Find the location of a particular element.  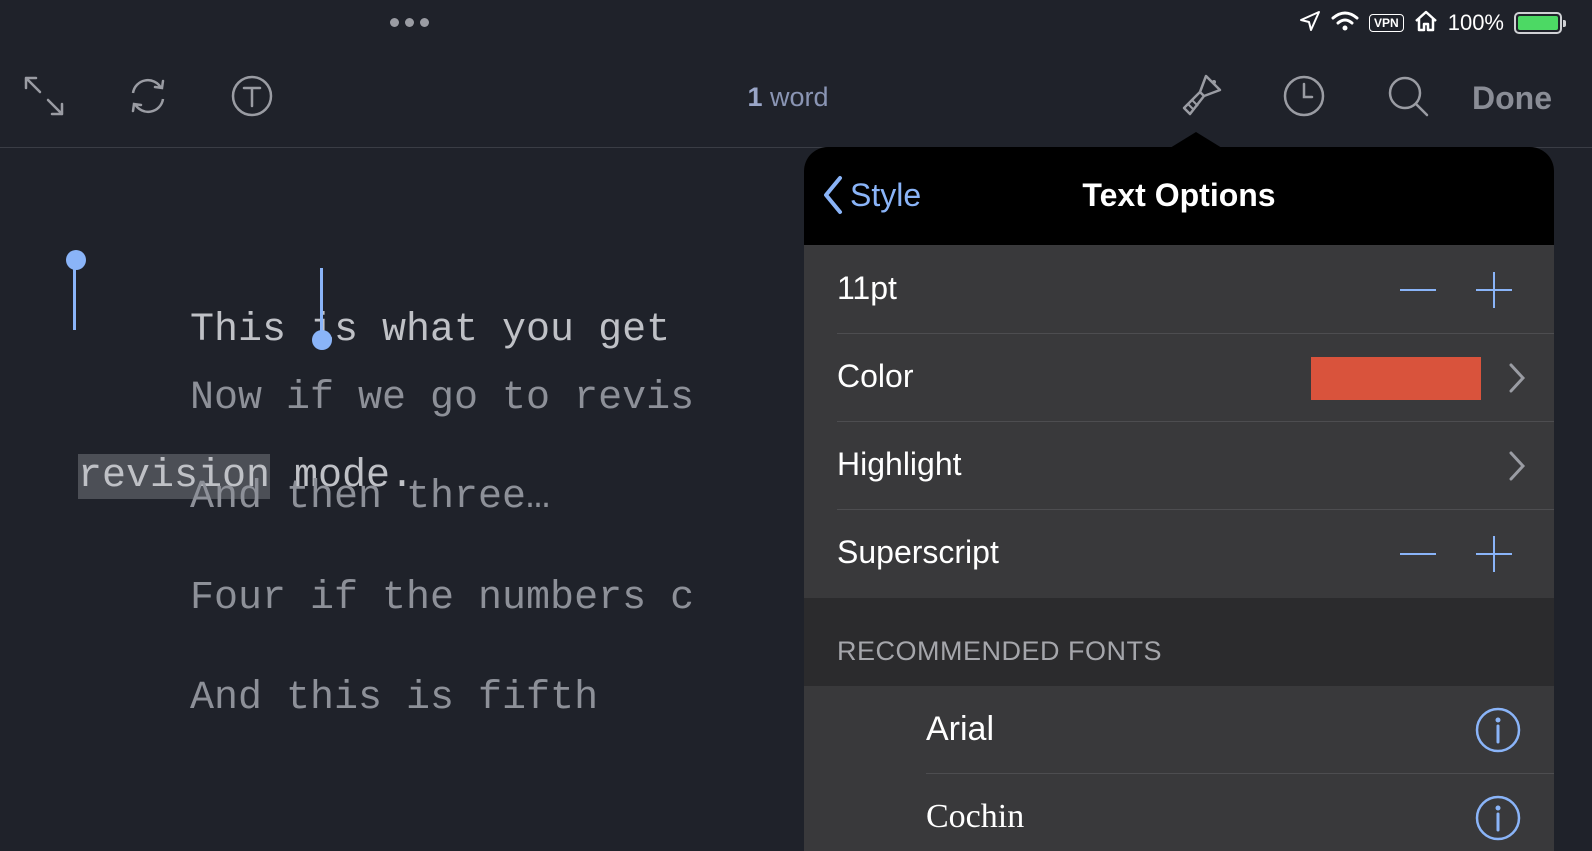

highlight-row: Highlight is located at coordinates (1179, 466).